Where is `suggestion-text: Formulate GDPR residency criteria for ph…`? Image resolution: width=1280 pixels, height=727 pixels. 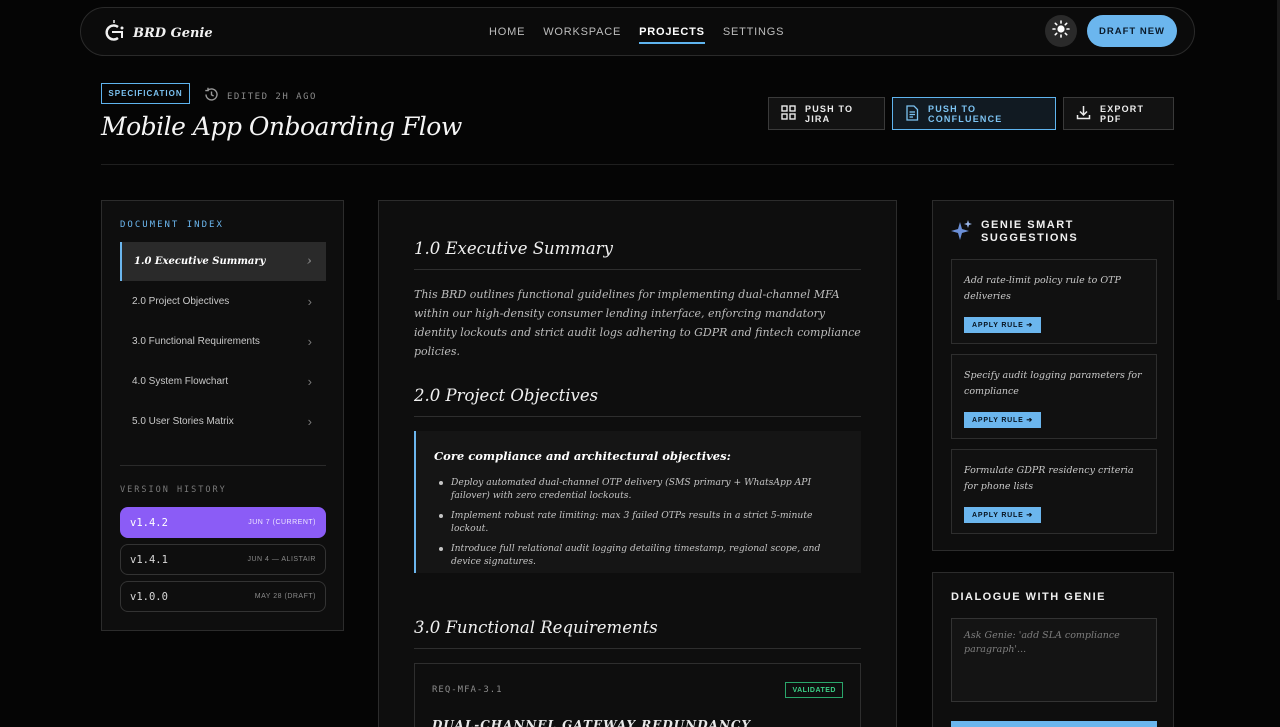 suggestion-text: Formulate GDPR residency criteria for ph… is located at coordinates (1049, 478).